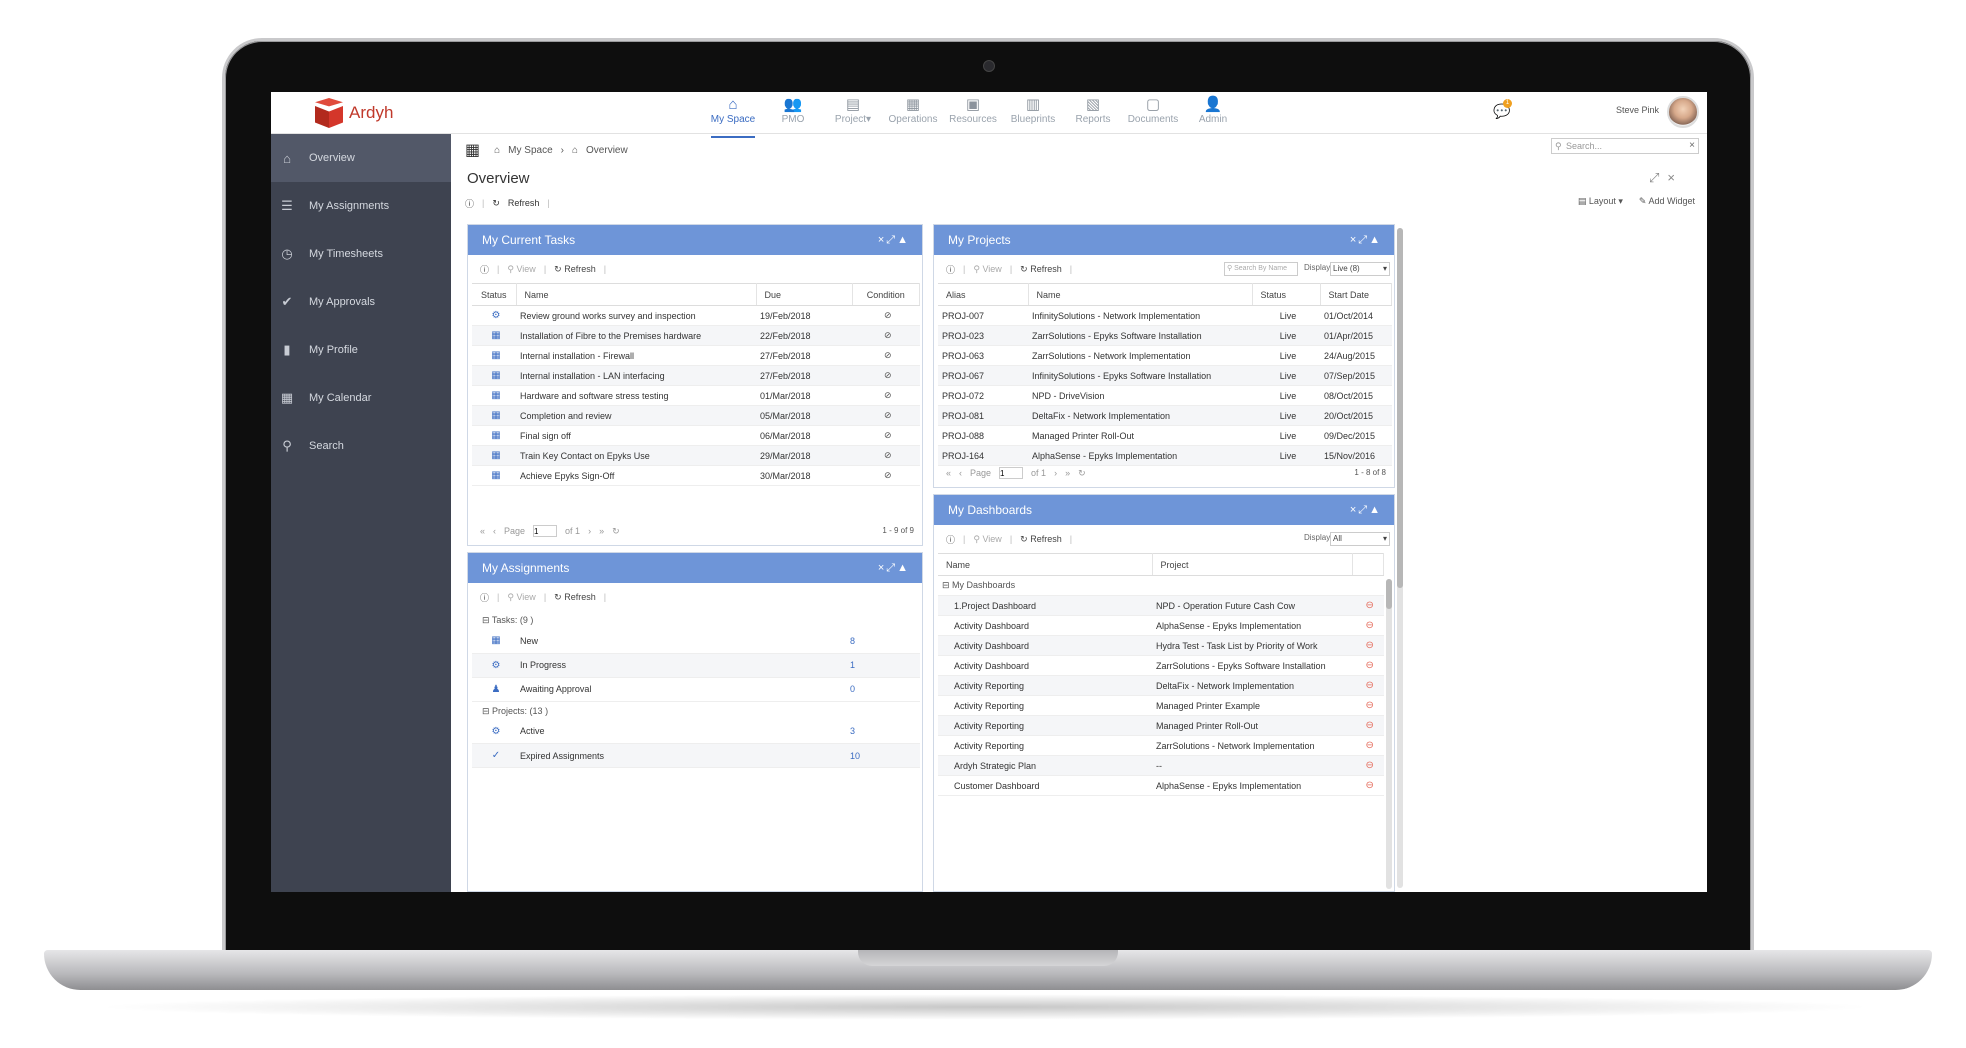 The height and width of the screenshot is (1048, 1966). I want to click on assignment-count: 0, so click(878, 689).